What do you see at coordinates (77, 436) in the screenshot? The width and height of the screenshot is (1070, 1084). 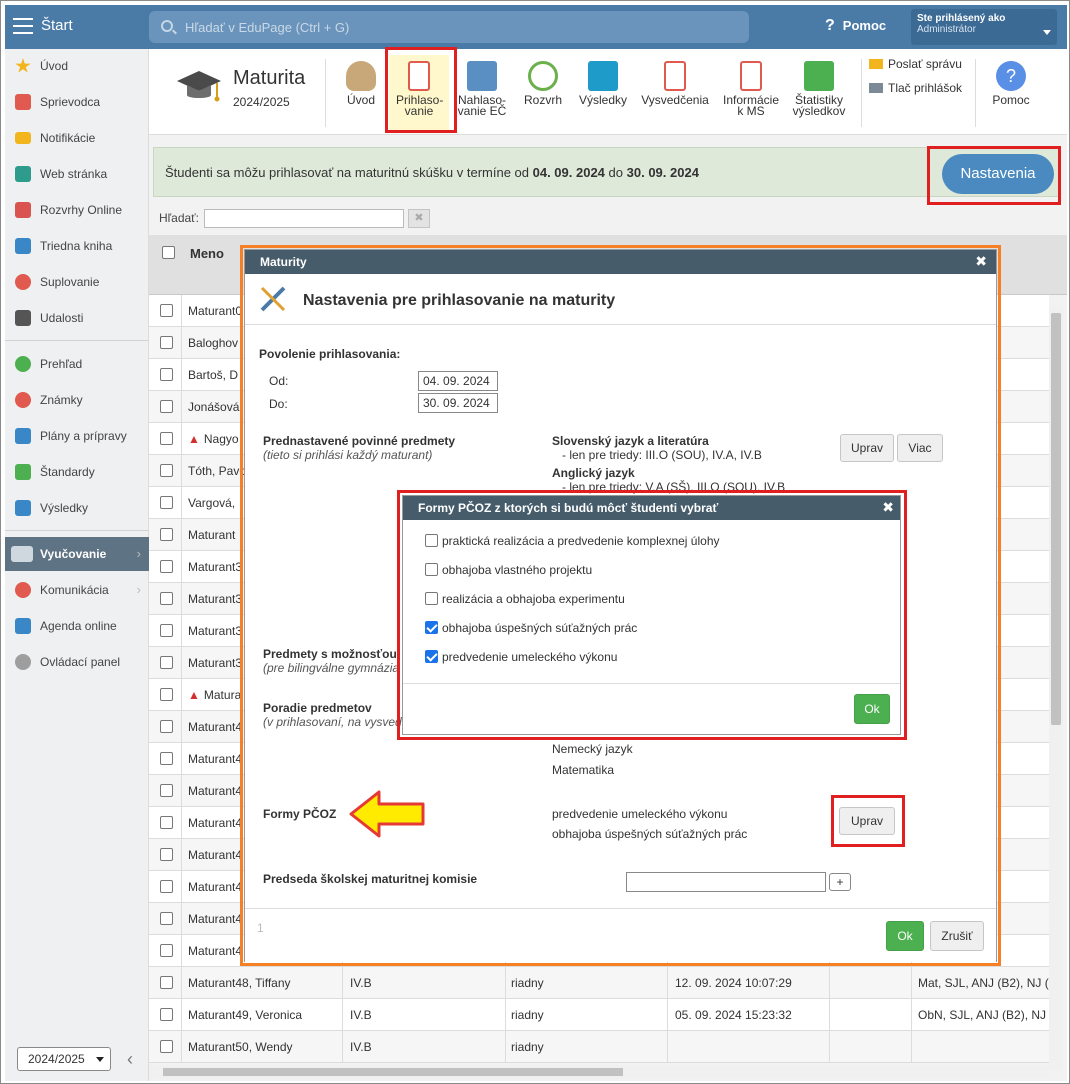 I see `sidebar-item-plany: Plány a prípravy` at bounding box center [77, 436].